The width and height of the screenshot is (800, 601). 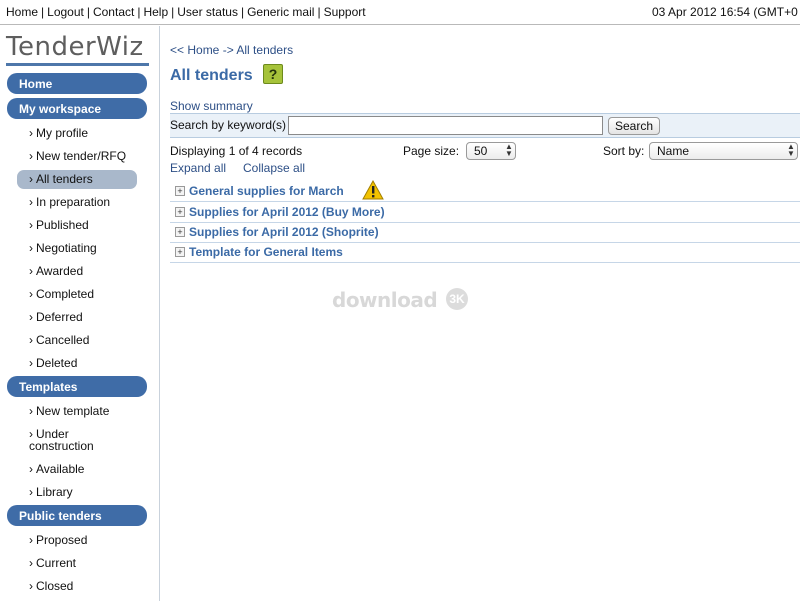 I want to click on sort-by-label: Sort by:, so click(x=624, y=151).